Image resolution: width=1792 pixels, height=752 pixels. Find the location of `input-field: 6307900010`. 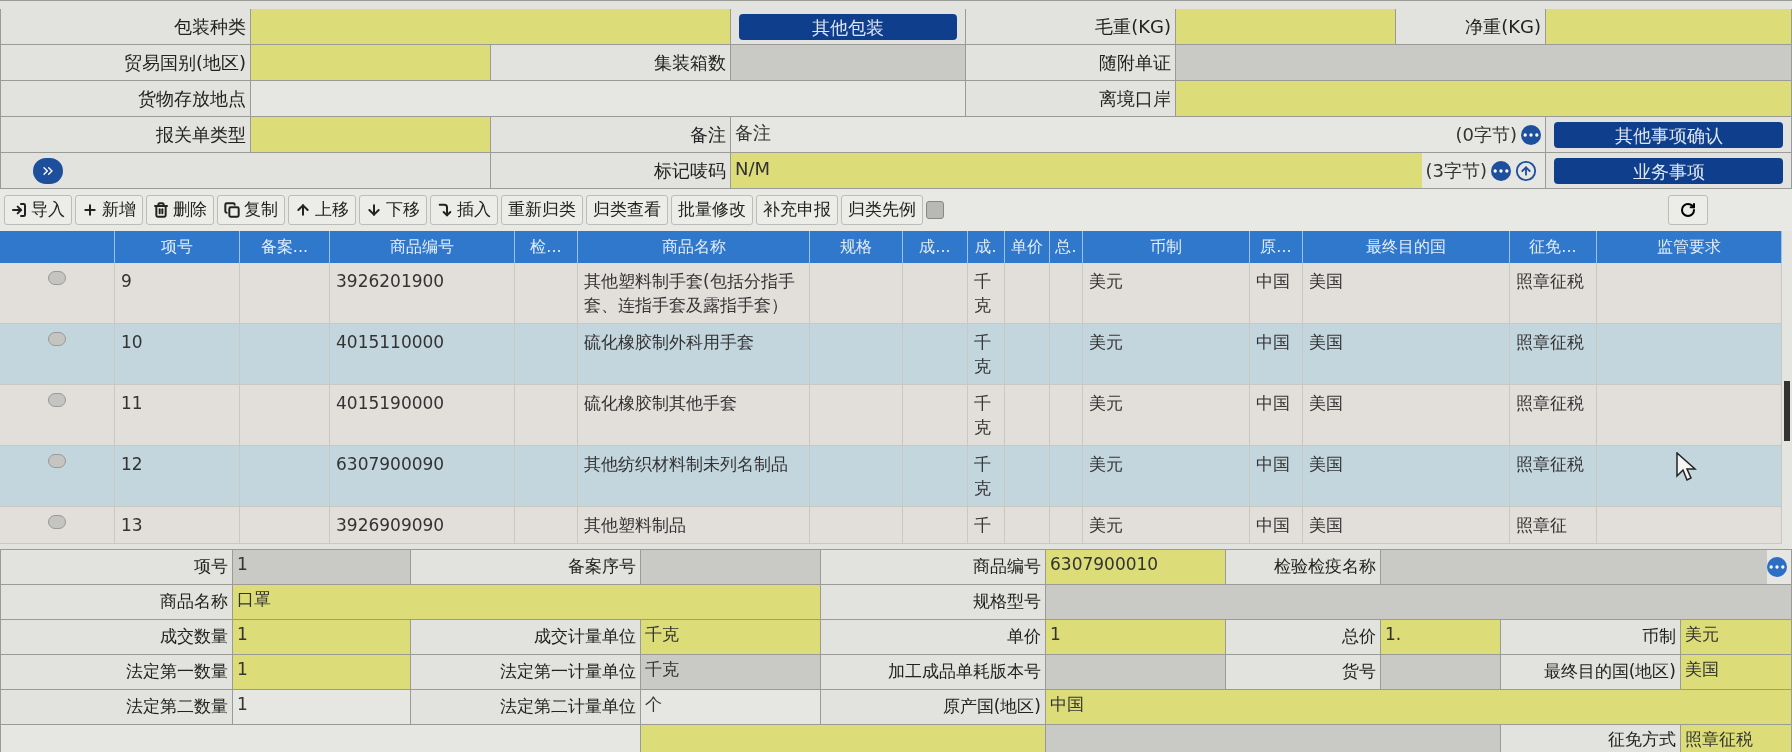

input-field: 6307900010 is located at coordinates (1135, 567).